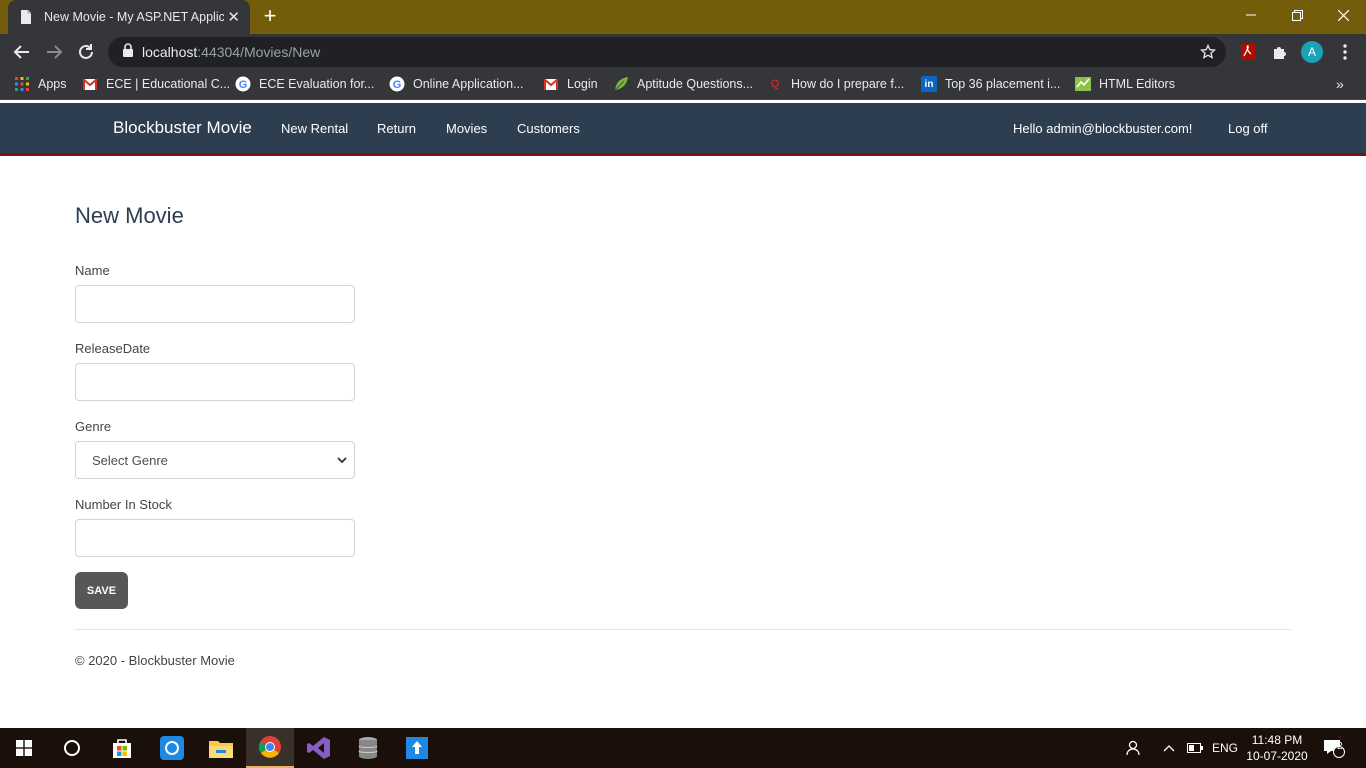 The height and width of the screenshot is (768, 1366). What do you see at coordinates (683, 748) in the screenshot?
I see `windows-taskbar: ENG 11:48 PM 10-07-2020 2` at bounding box center [683, 748].